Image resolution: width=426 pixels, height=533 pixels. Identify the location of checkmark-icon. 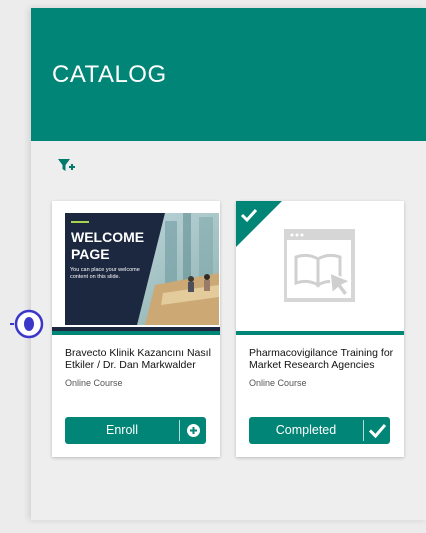
(377, 430).